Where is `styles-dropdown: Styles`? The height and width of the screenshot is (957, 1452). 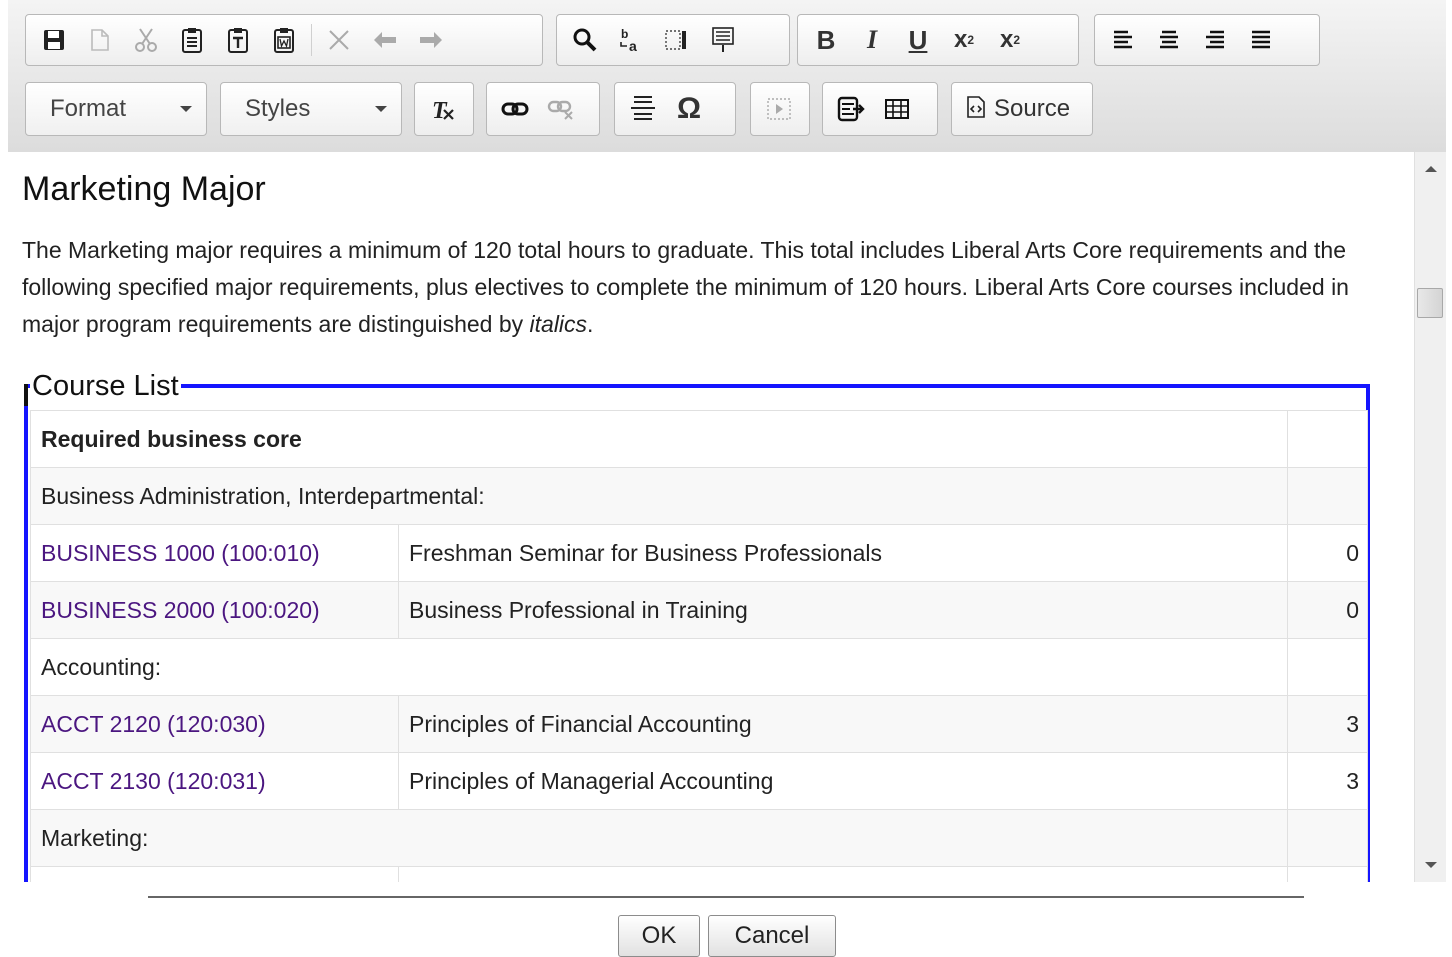 styles-dropdown: Styles is located at coordinates (311, 109).